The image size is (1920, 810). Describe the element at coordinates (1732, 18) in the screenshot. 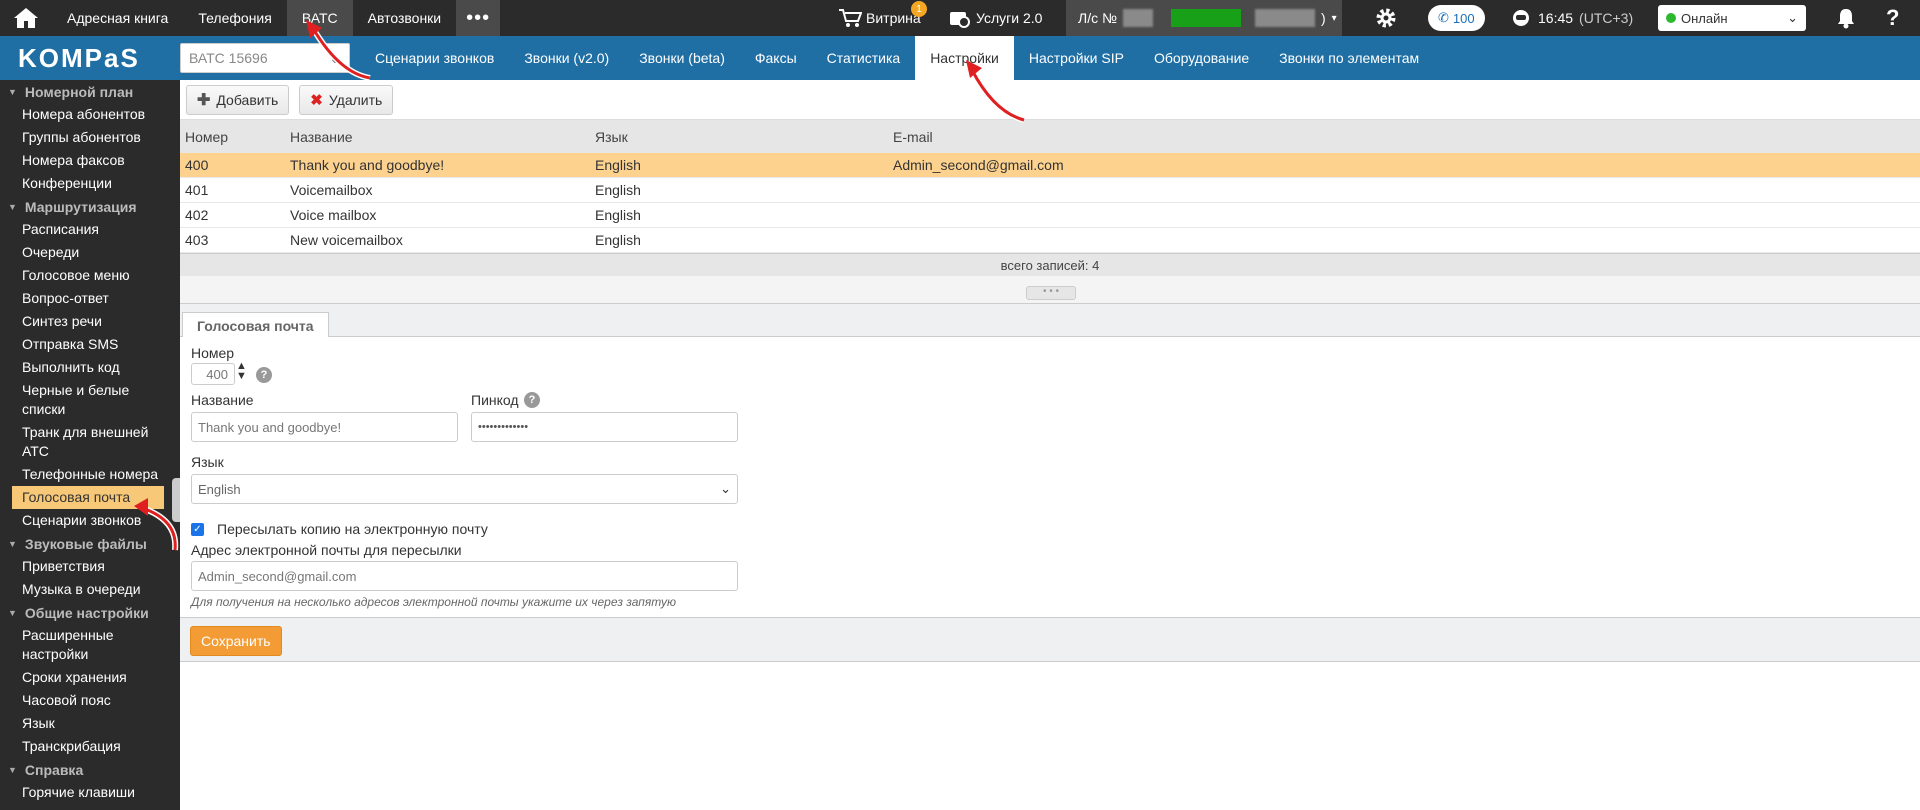

I see `status-select: Онлайн ⌄` at that location.